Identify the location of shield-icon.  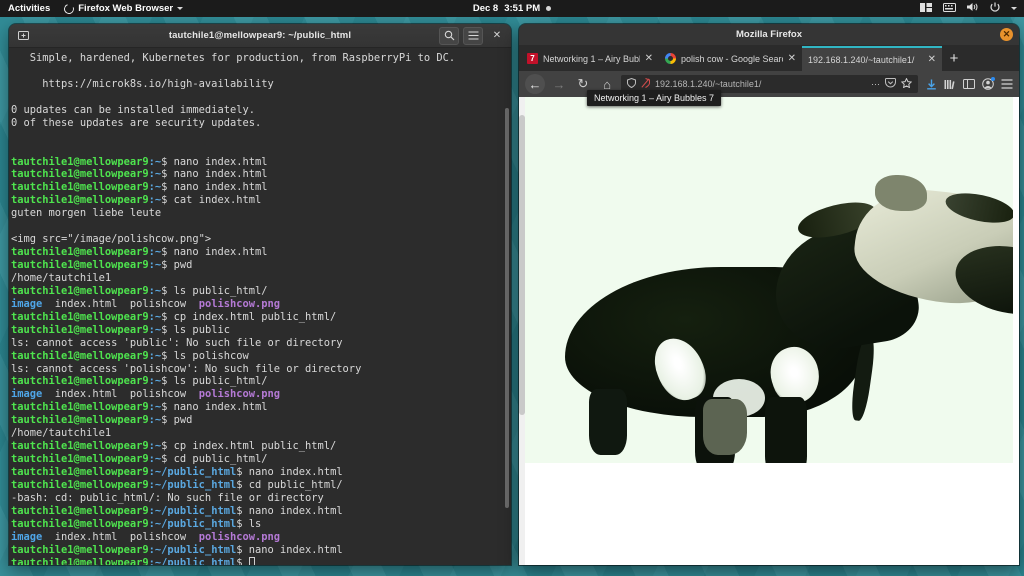
(631, 83).